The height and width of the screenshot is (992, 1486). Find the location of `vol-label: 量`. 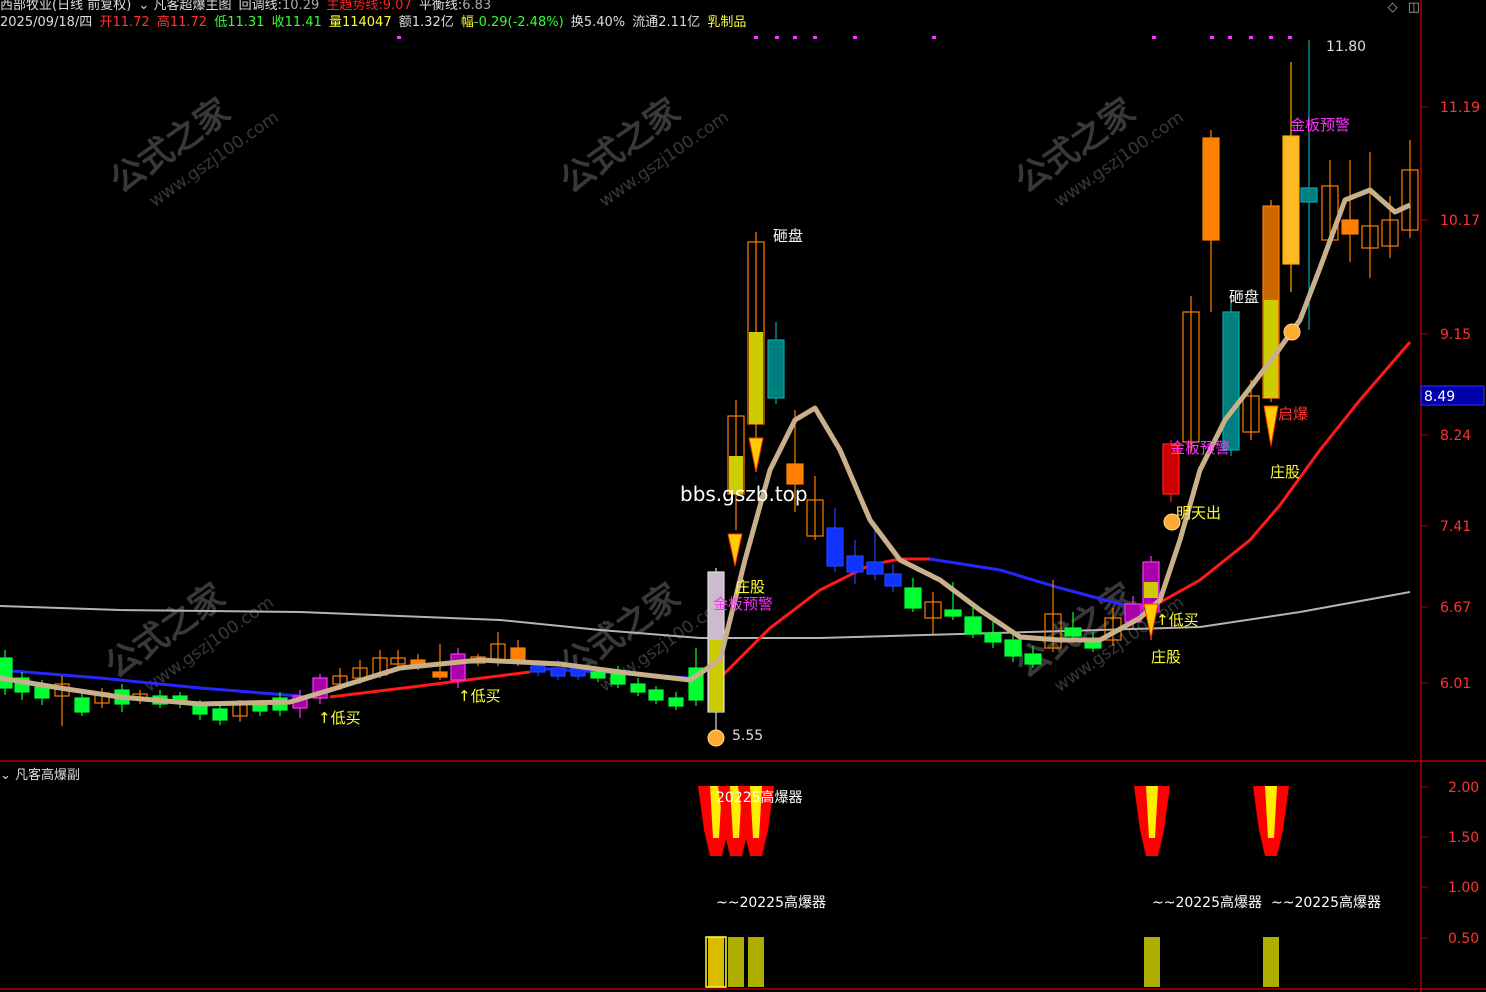

vol-label: 量 is located at coordinates (335, 22).